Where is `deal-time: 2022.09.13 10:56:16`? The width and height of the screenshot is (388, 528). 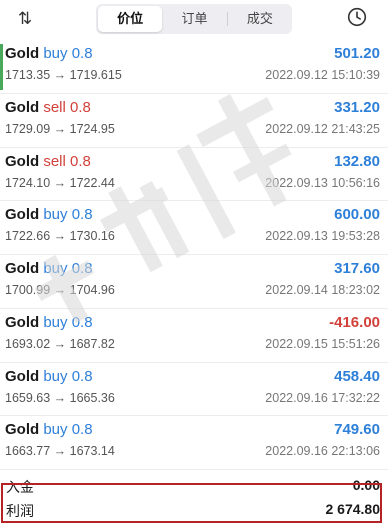 deal-time: 2022.09.13 10:56:16 is located at coordinates (322, 182).